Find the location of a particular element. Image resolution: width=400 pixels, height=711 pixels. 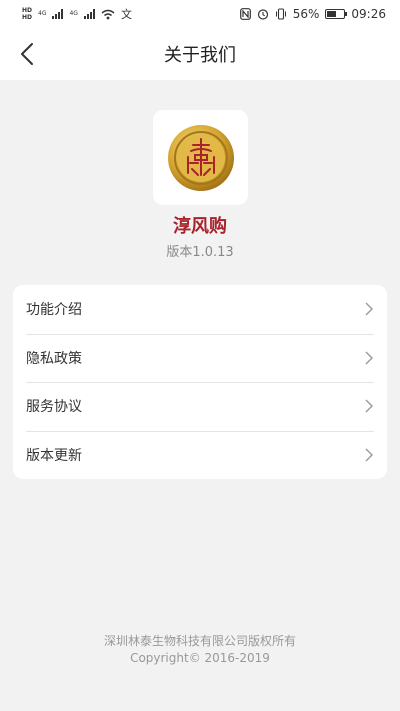

menu-item-label: 服务协议 is located at coordinates (54, 407).